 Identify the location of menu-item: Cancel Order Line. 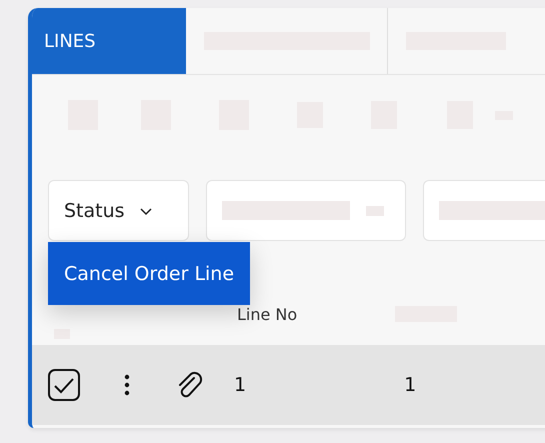
(149, 273).